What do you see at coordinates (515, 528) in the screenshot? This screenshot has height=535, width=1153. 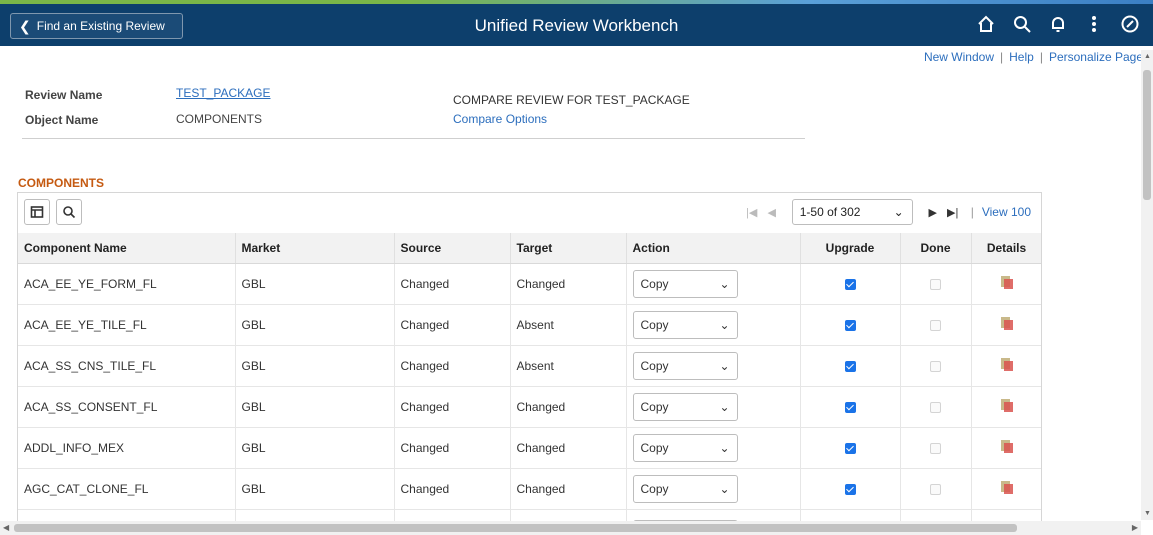 I see `horizontal-scroll-thumb` at bounding box center [515, 528].